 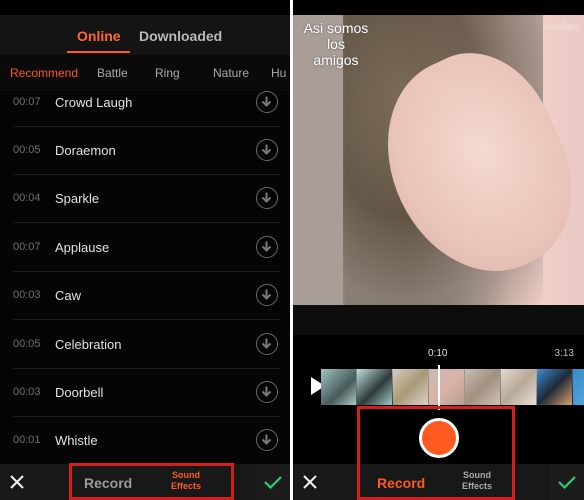 I want to click on sound-name: Whistle, so click(x=76, y=440).